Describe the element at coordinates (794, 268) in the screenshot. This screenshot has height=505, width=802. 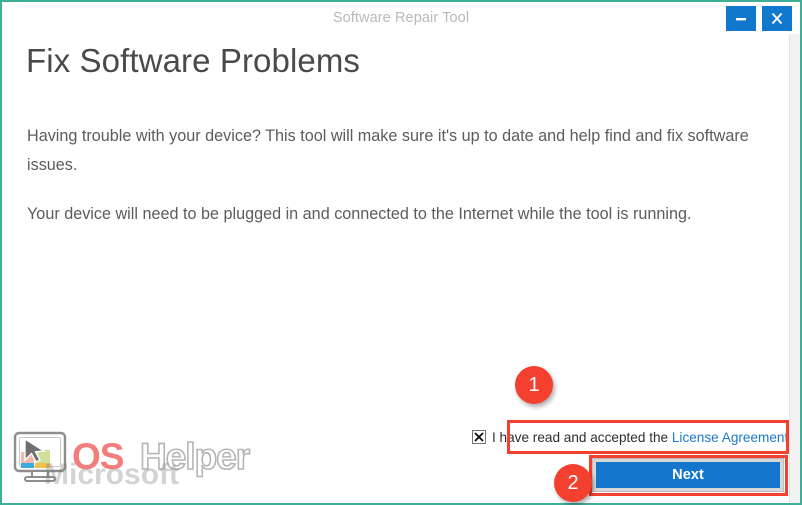
I see `scrollbar-track` at that location.